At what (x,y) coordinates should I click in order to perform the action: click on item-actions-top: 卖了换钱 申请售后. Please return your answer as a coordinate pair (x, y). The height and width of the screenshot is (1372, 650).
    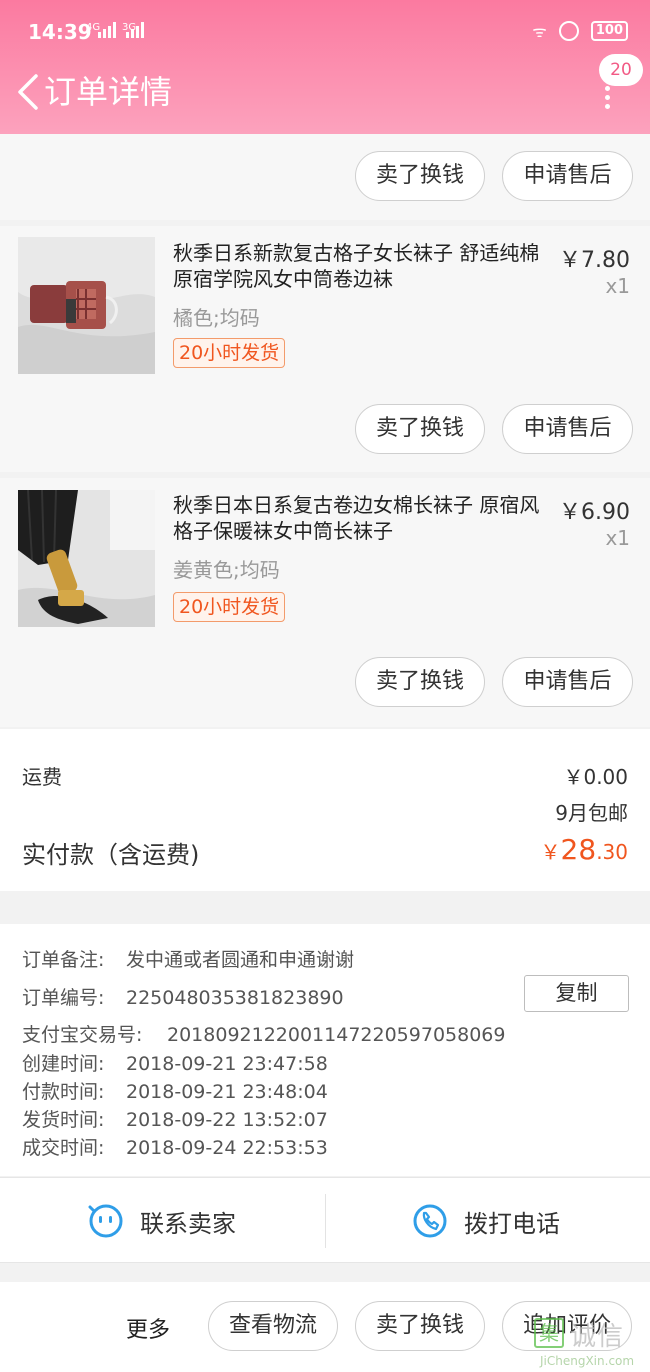
    Looking at the image, I should click on (325, 177).